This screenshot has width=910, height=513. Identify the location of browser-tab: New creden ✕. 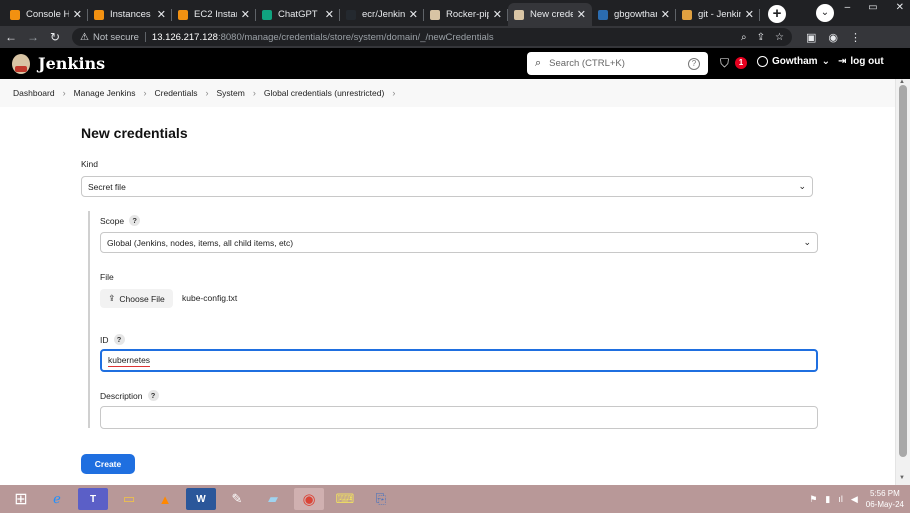
(550, 14).